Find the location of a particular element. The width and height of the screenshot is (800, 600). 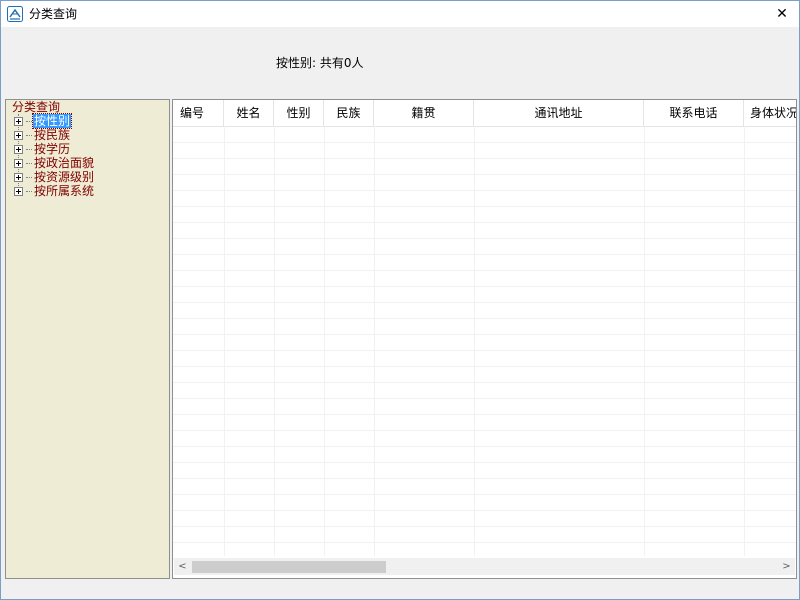

tree-item-by-political-status: 按政治面貌 is located at coordinates (54, 163).